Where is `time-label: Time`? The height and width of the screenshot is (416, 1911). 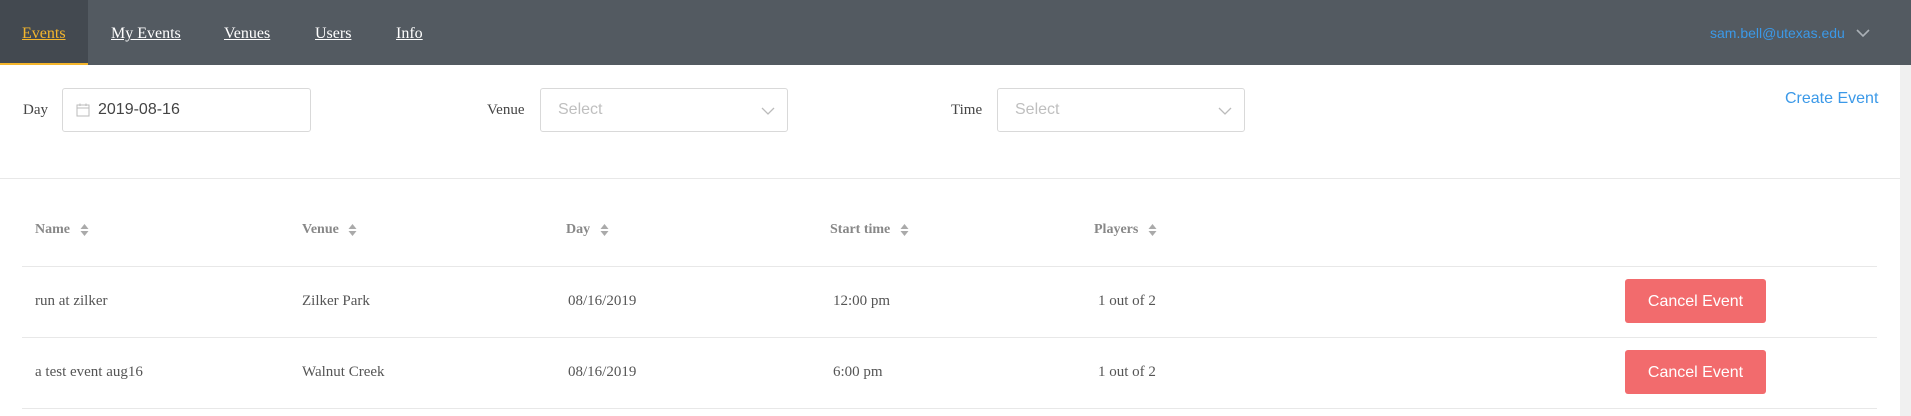 time-label: Time is located at coordinates (967, 110).